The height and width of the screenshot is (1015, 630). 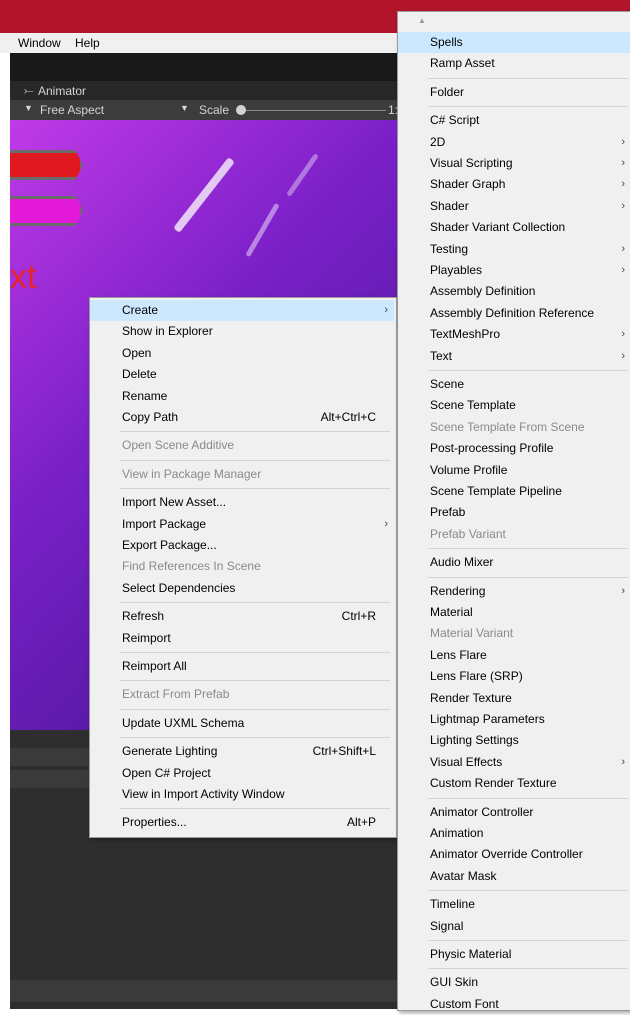 What do you see at coordinates (191, 566) in the screenshot?
I see `menu-item-label: Find References In Scene` at bounding box center [191, 566].